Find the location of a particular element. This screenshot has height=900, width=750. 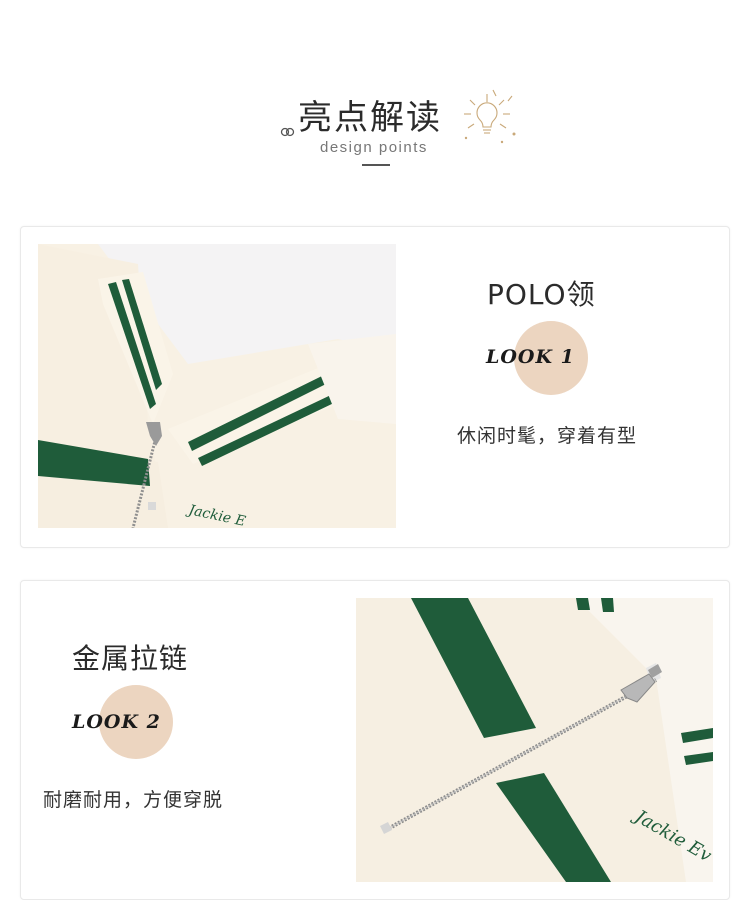

section-title: 亮点解读 is located at coordinates (370, 118).